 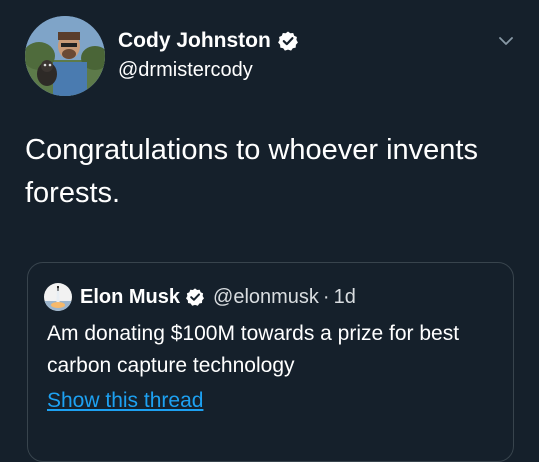 I want to click on quoted-author-name: Elon Musk, so click(x=130, y=297).